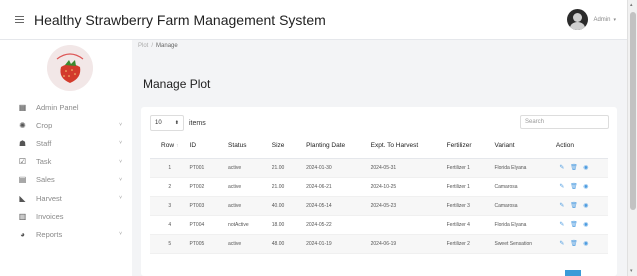 Image resolution: width=637 pixels, height=276 pixels. I want to click on vertical-scrollbar: ▴ ▾, so click(632, 138).